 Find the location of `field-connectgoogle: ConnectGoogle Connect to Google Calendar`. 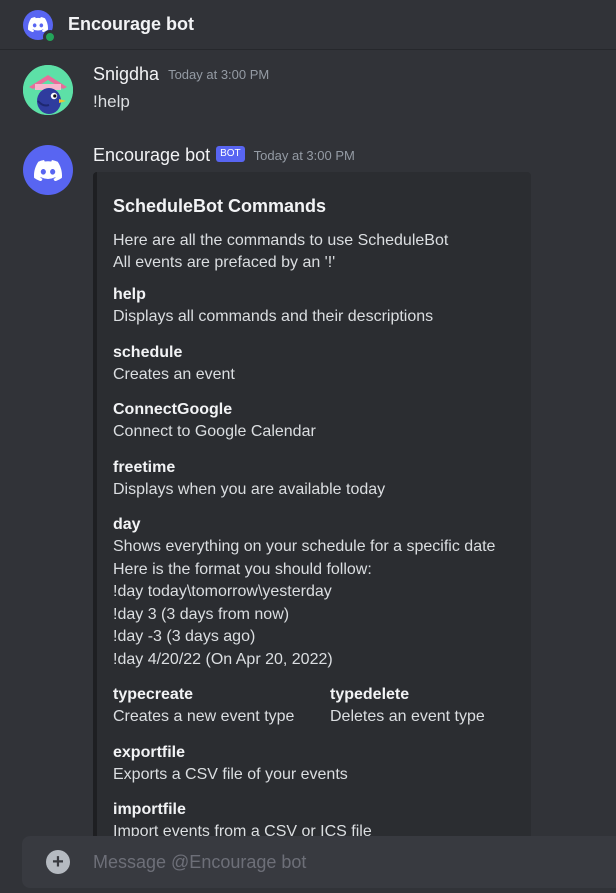

field-connectgoogle: ConnectGoogle Connect to Google Calendar is located at coordinates (214, 421).